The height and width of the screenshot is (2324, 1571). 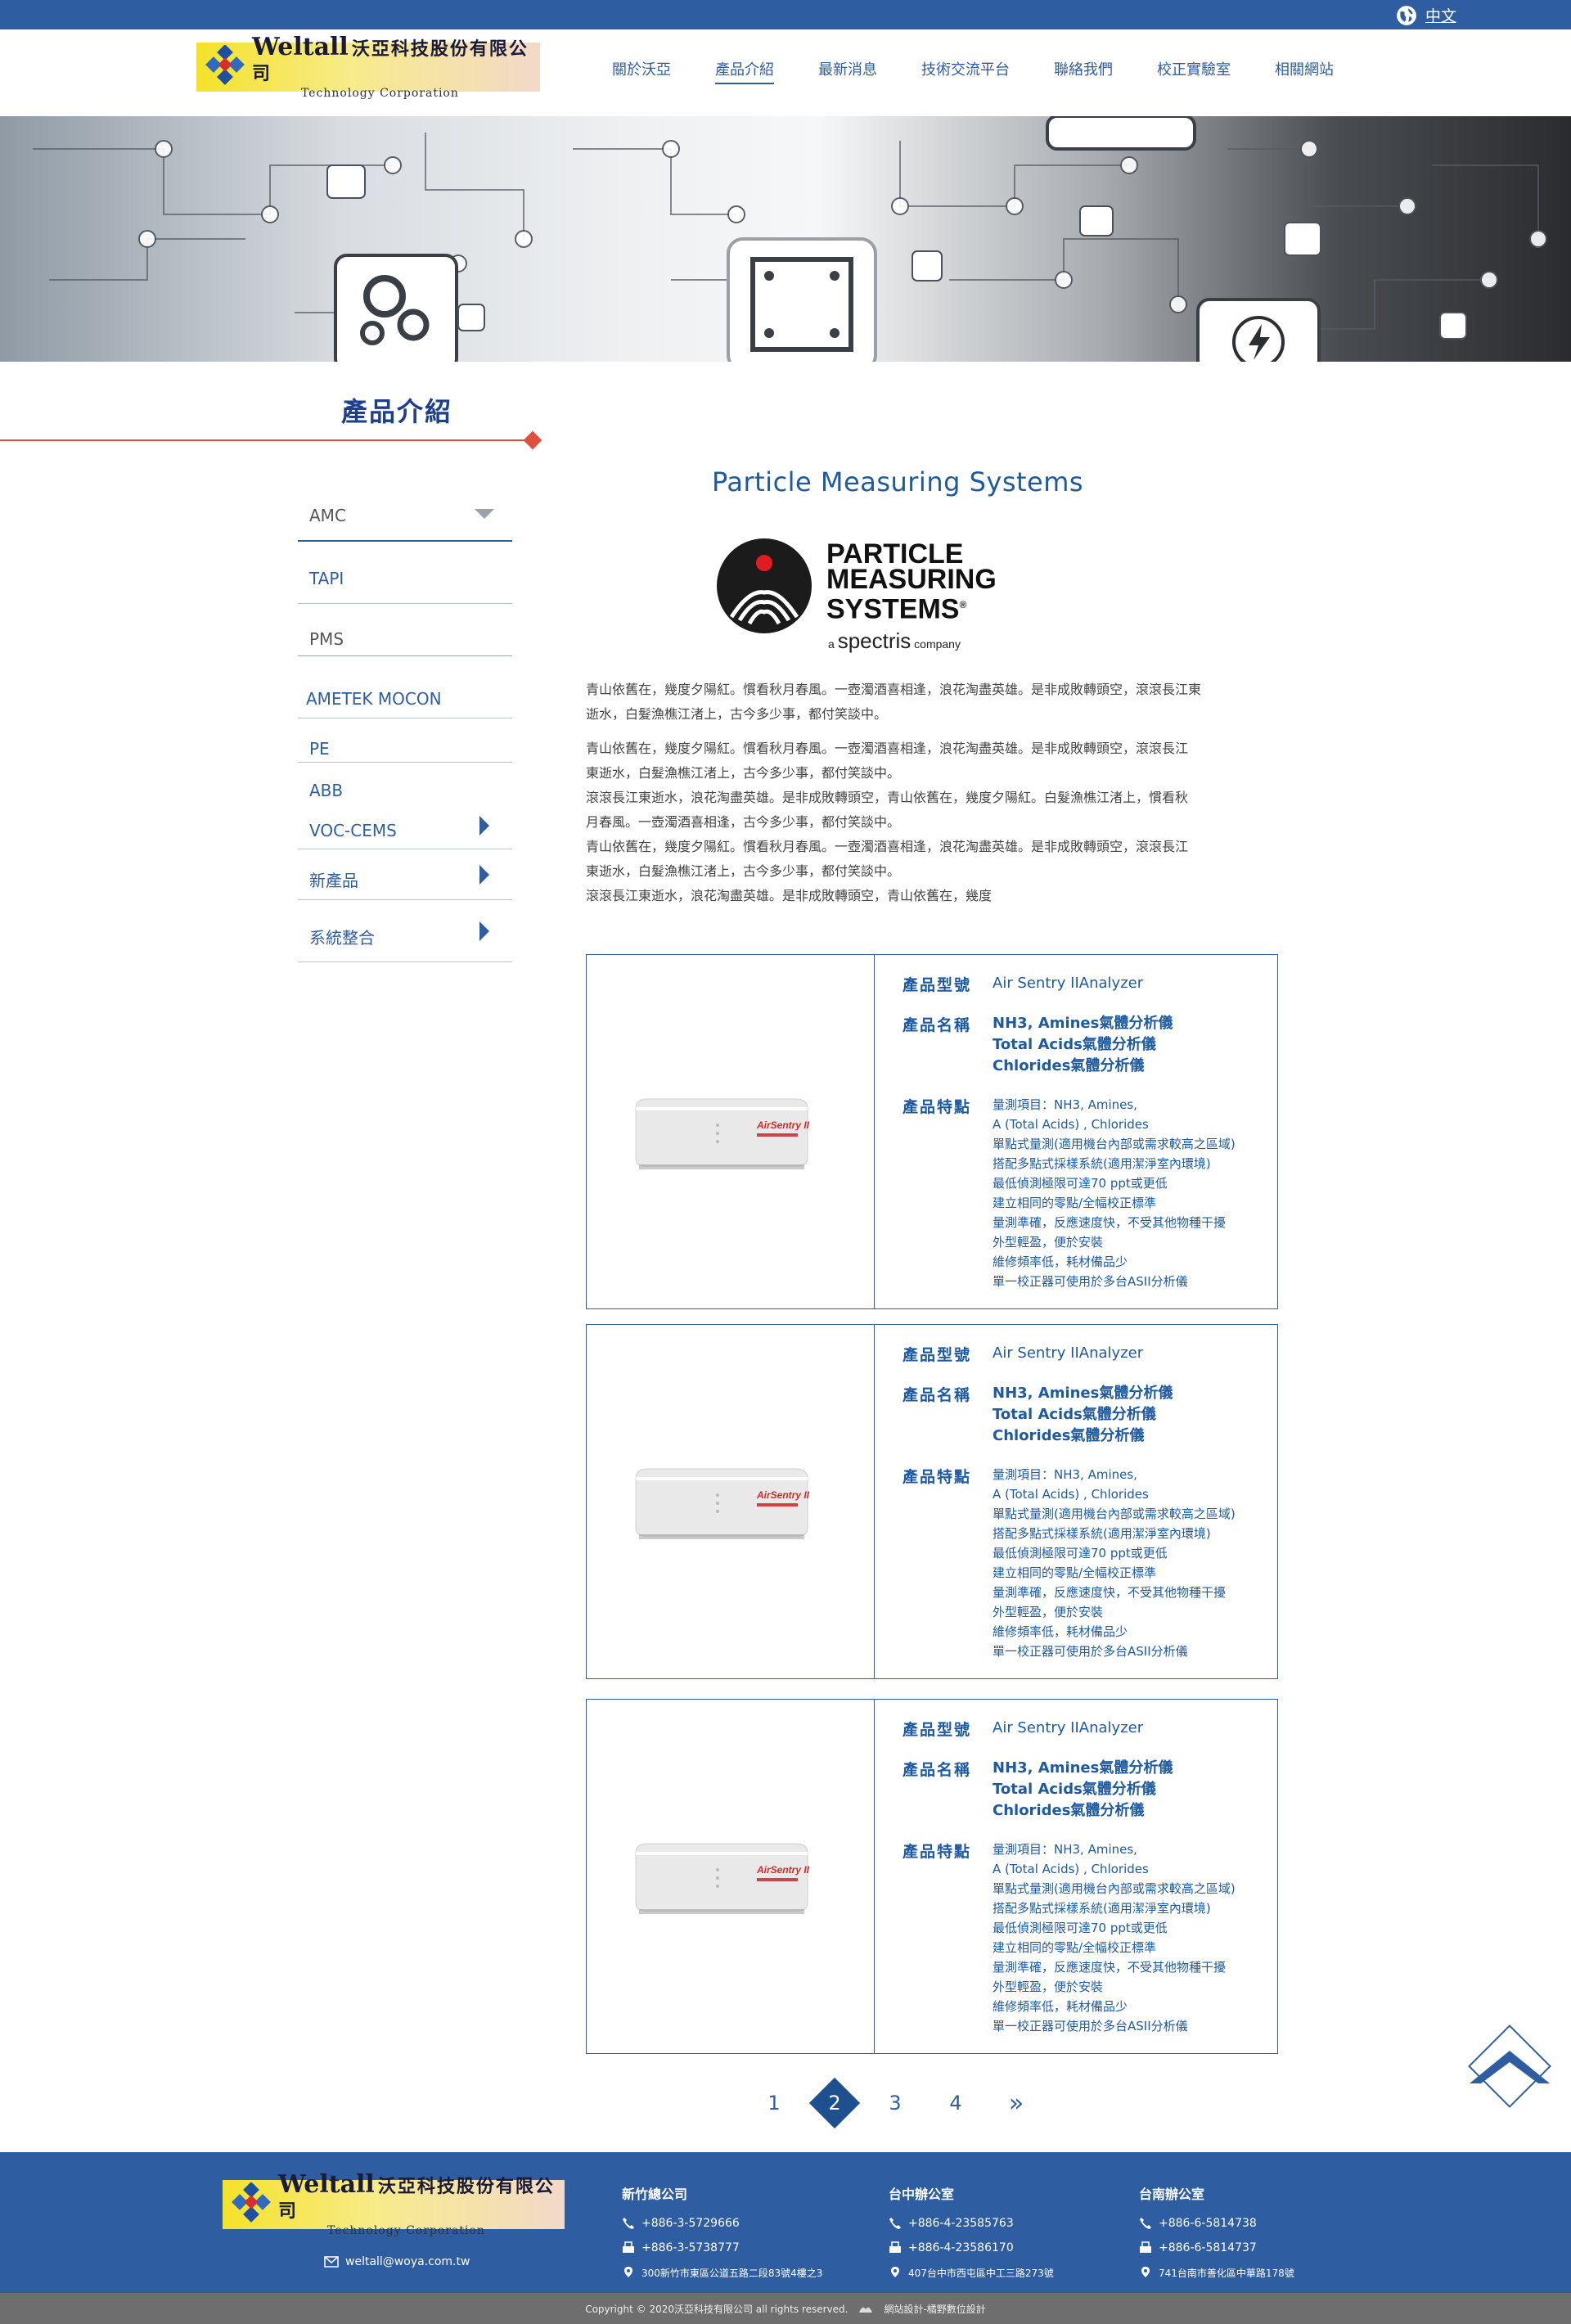 I want to click on office-tel: +886-3-5729666, so click(x=722, y=2223).